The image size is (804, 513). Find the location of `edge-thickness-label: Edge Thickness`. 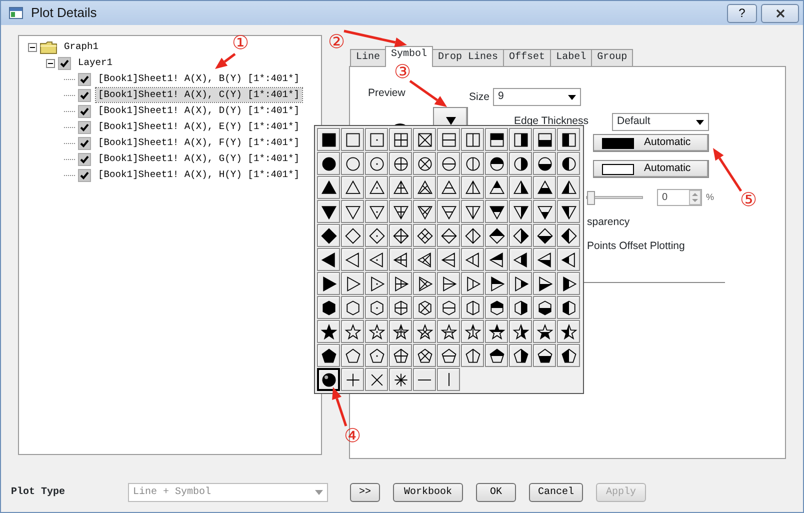

edge-thickness-label: Edge Thickness is located at coordinates (552, 121).